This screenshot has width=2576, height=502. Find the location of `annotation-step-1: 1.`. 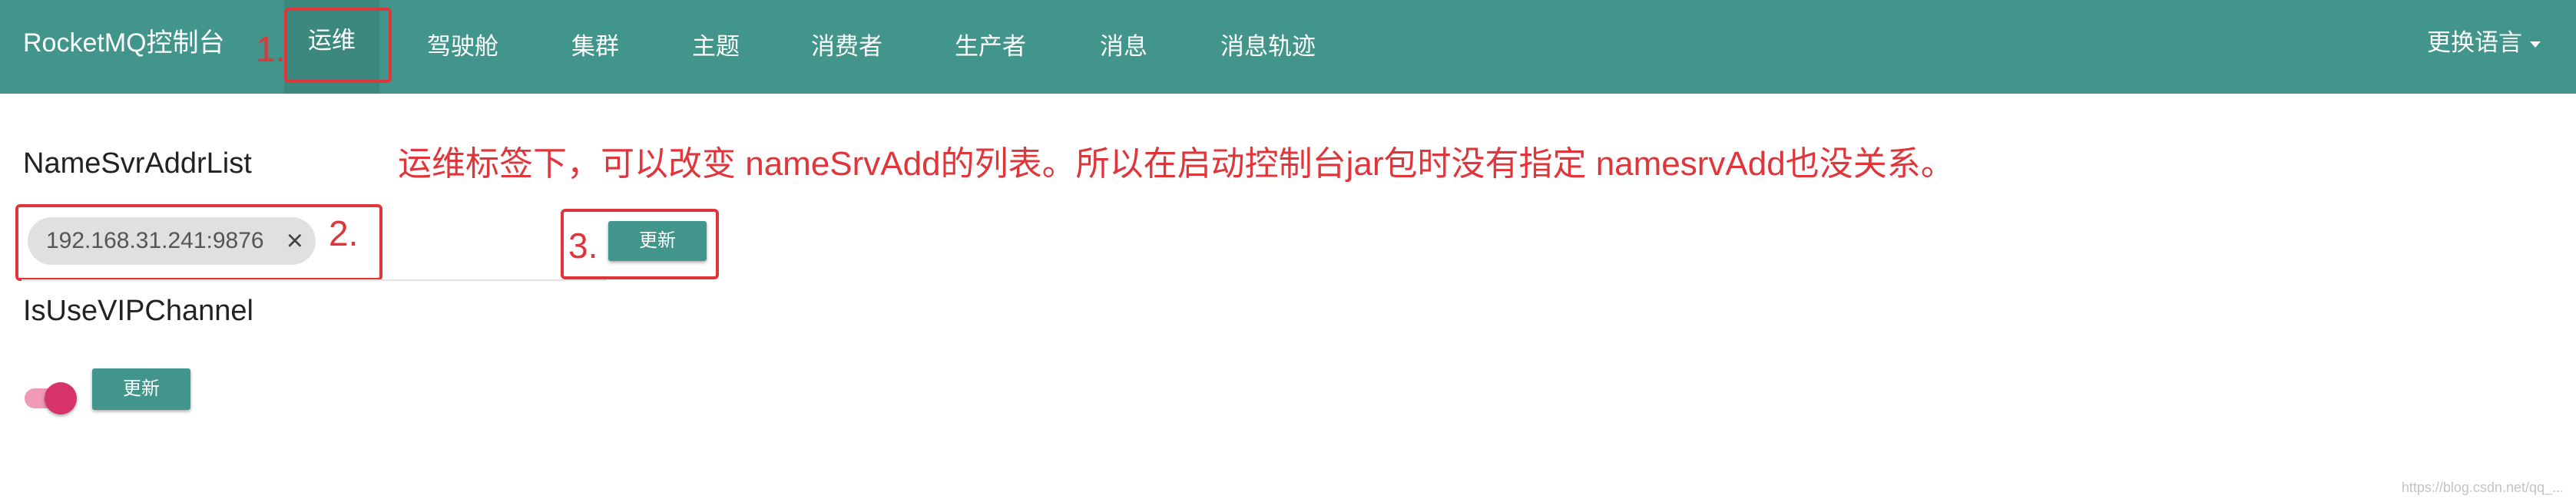

annotation-step-1: 1. is located at coordinates (271, 49).